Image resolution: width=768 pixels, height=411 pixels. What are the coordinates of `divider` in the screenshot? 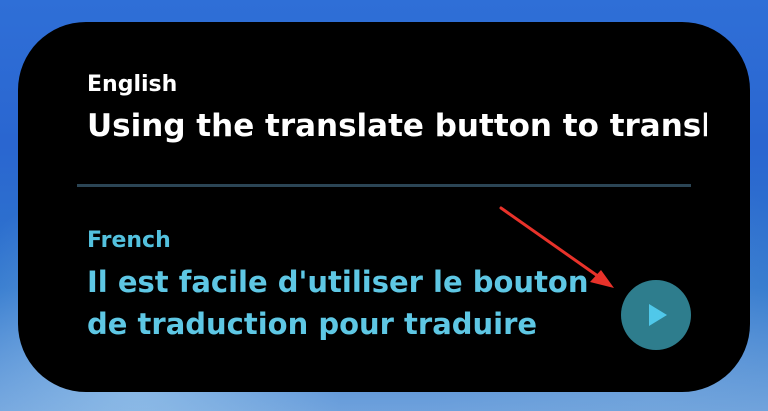 It's located at (384, 185).